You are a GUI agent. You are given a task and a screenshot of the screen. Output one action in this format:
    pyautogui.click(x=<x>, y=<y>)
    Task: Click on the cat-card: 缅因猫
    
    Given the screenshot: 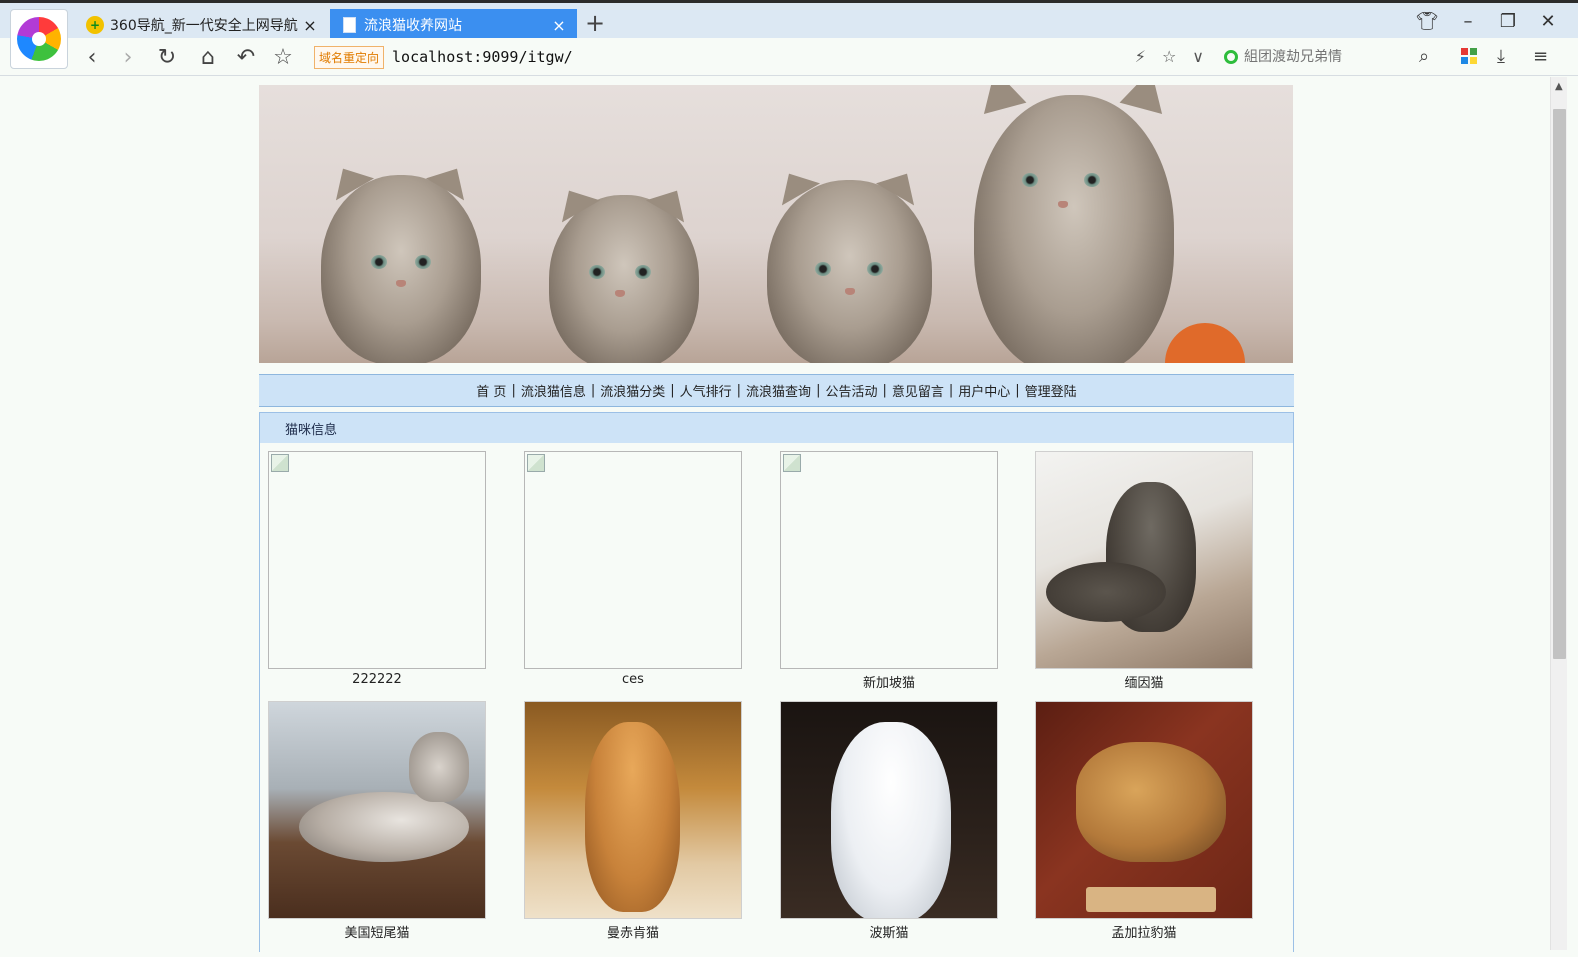 What is the action you would take?
    pyautogui.click(x=1144, y=571)
    